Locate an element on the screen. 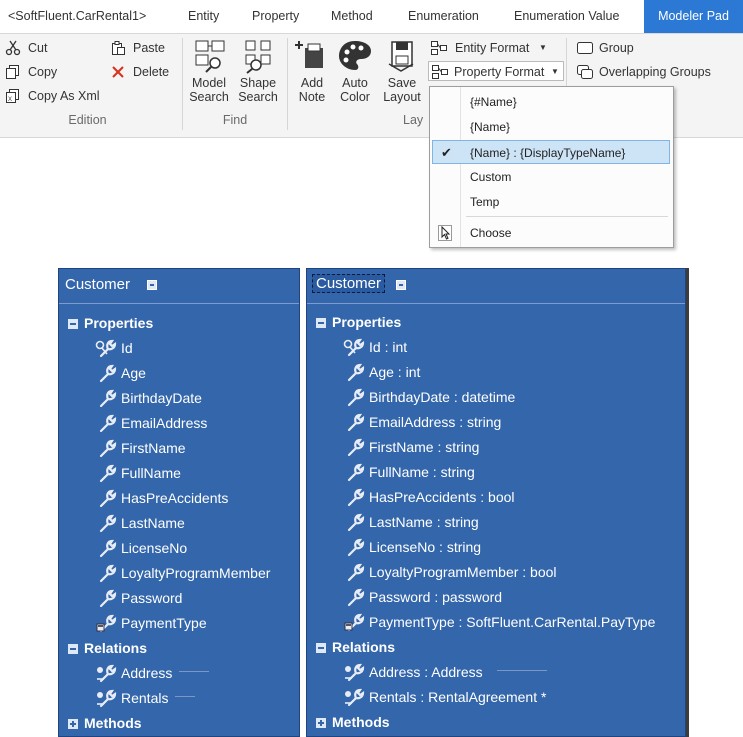 Image resolution: width=743 pixels, height=737 pixels. property-label: LicenseNo is located at coordinates (154, 548).